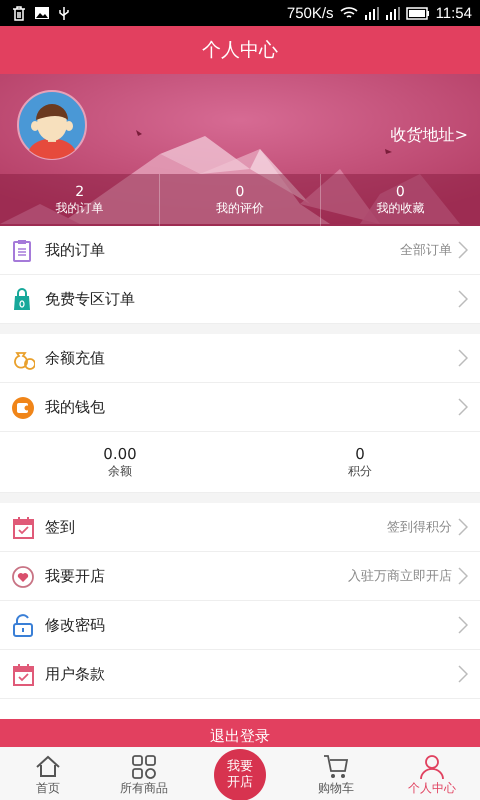  I want to click on home-icon, so click(48, 767).